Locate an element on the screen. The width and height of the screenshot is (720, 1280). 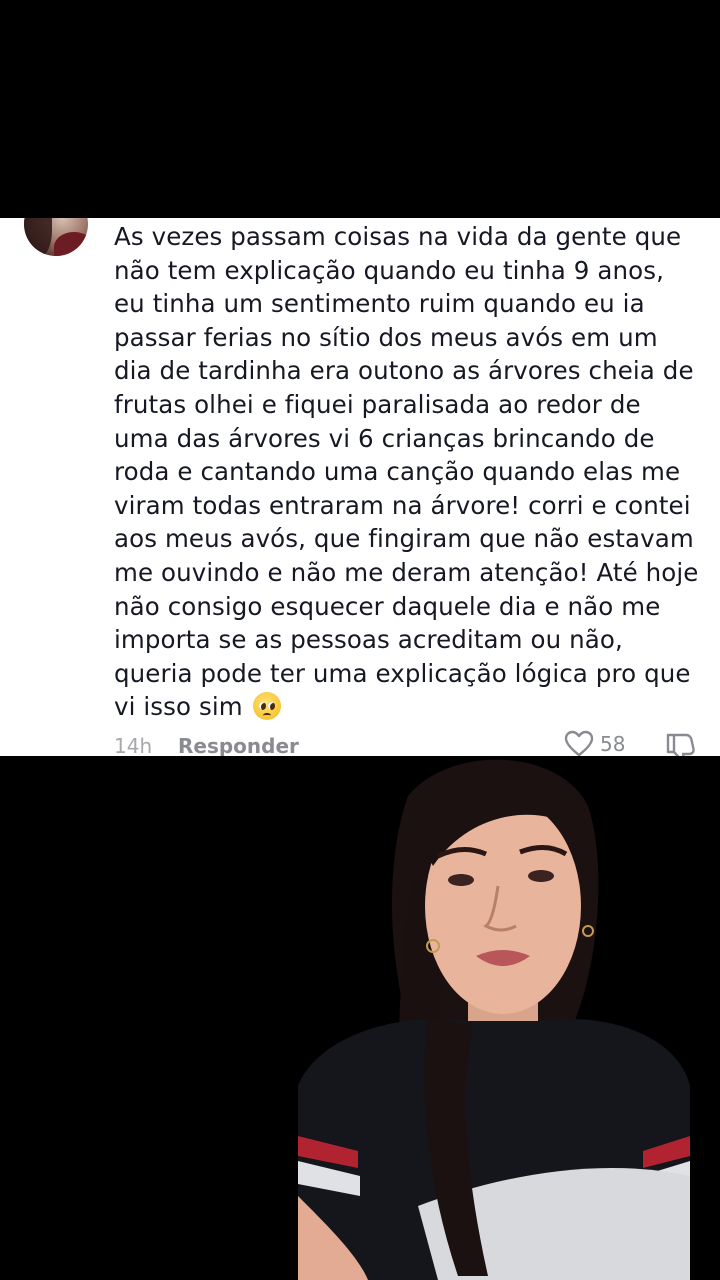
thumbs-down-icon is located at coordinates (681, 744).